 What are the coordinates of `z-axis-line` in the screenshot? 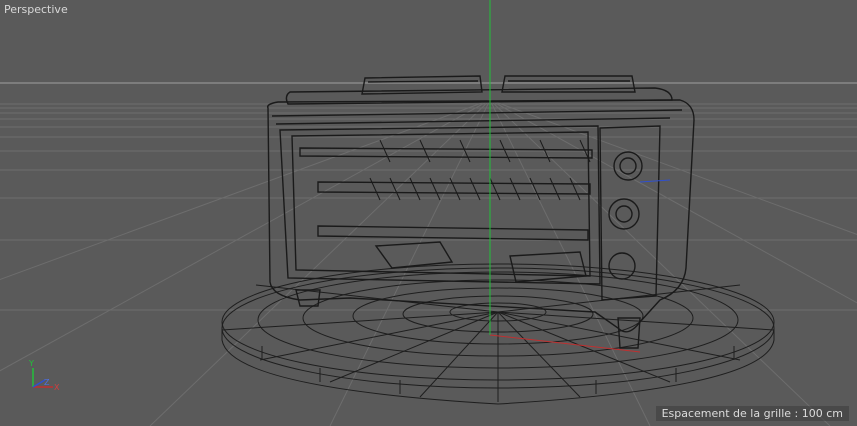 It's located at (655, 181).